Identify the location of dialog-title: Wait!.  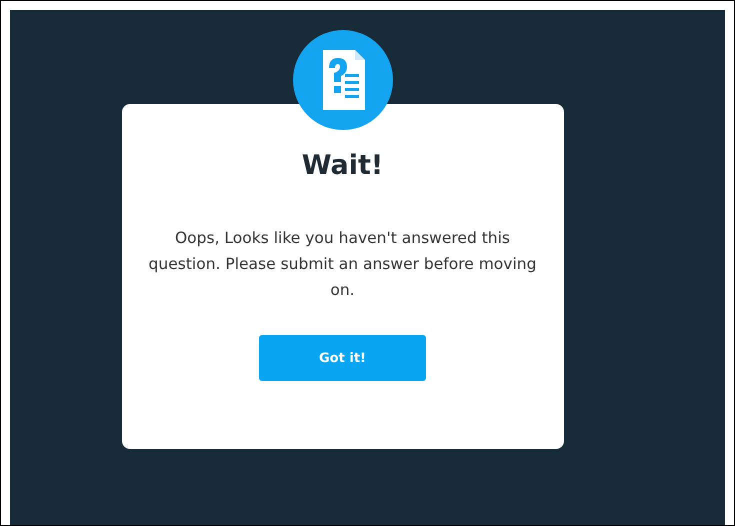
(343, 165).